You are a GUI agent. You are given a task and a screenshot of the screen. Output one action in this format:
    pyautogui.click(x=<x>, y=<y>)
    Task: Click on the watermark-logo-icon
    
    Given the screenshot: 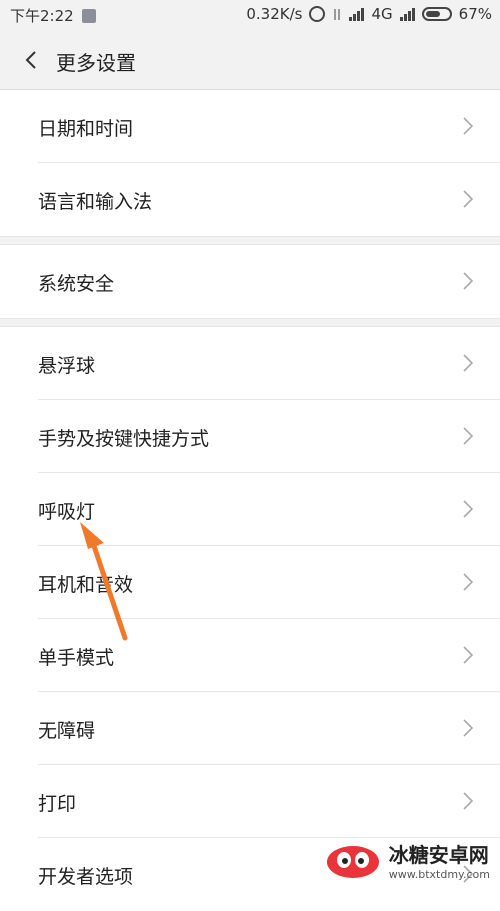 What is the action you would take?
    pyautogui.click(x=352, y=862)
    